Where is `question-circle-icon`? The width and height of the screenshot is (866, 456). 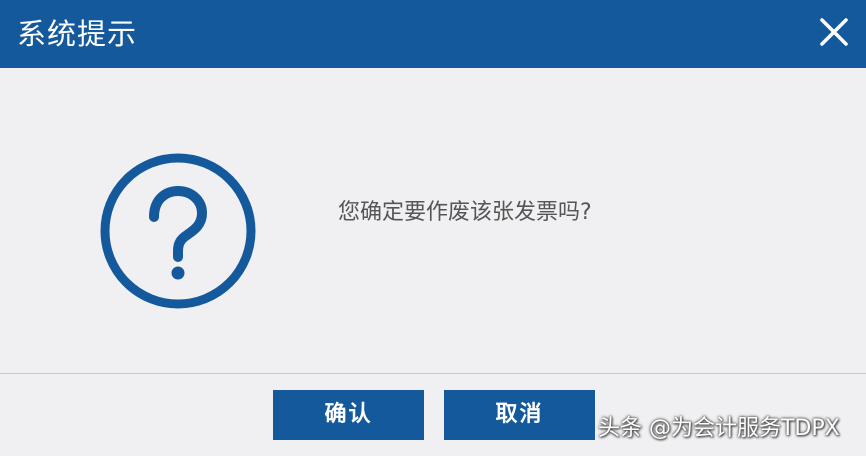 question-circle-icon is located at coordinates (178, 231).